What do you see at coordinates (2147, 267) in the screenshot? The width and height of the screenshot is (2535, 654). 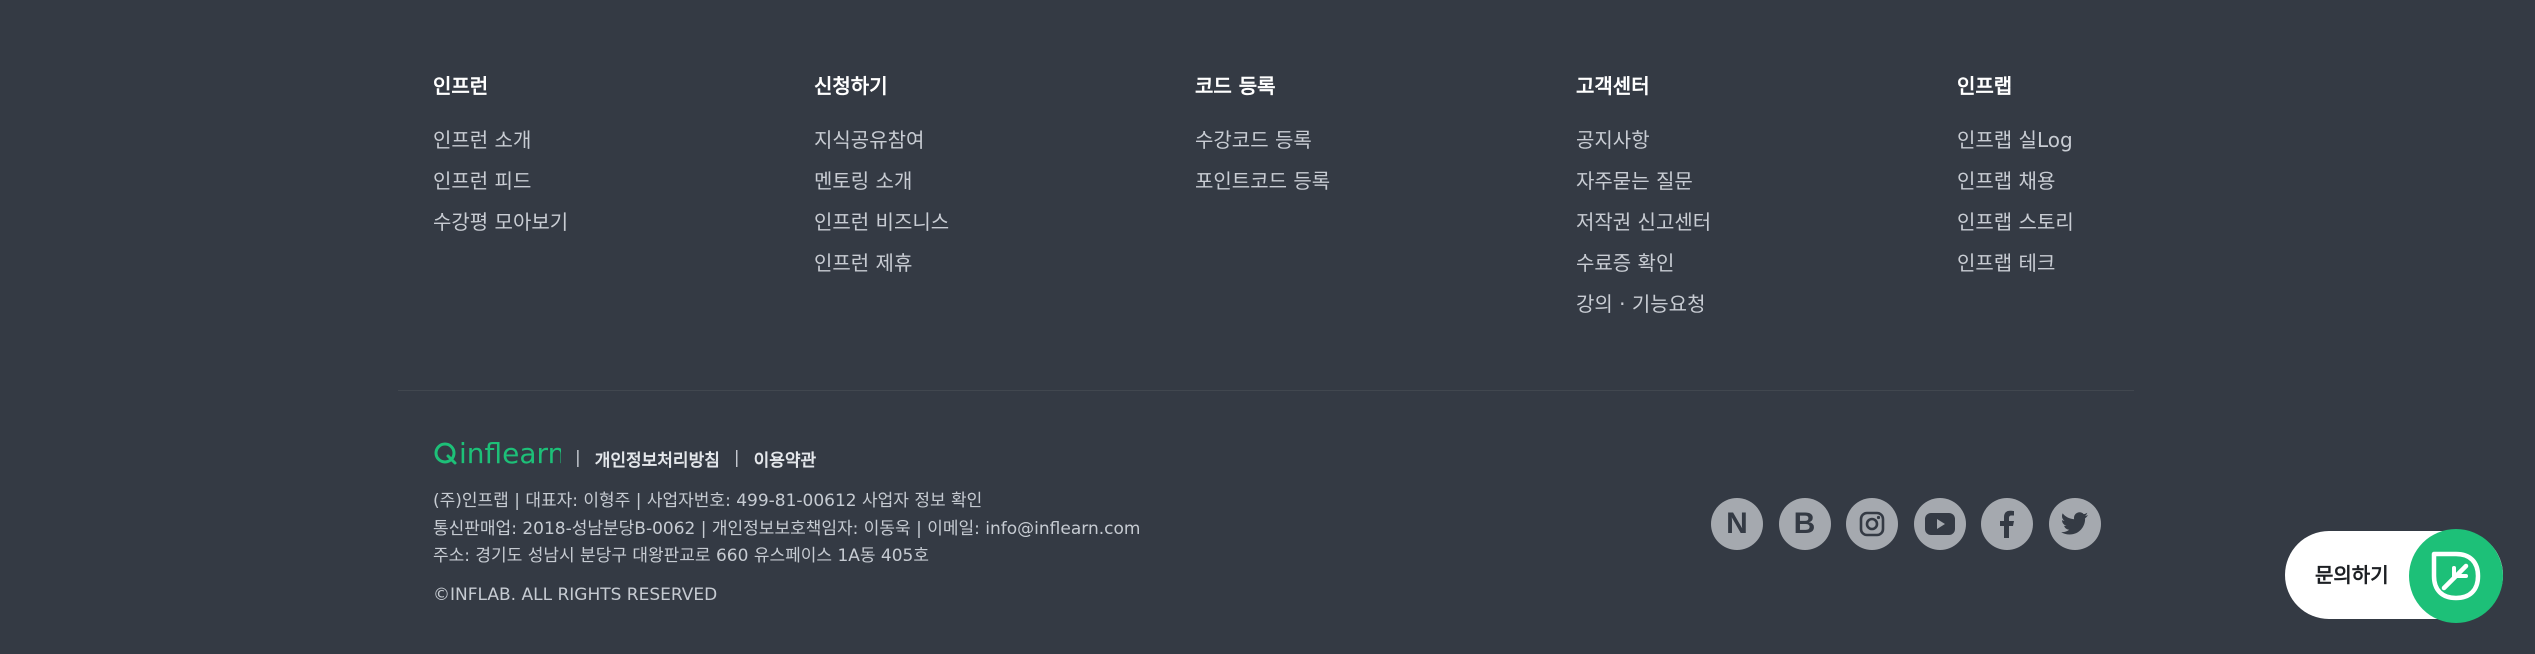 I see `link-inflab-tech: 인프랩 테크` at bounding box center [2147, 267].